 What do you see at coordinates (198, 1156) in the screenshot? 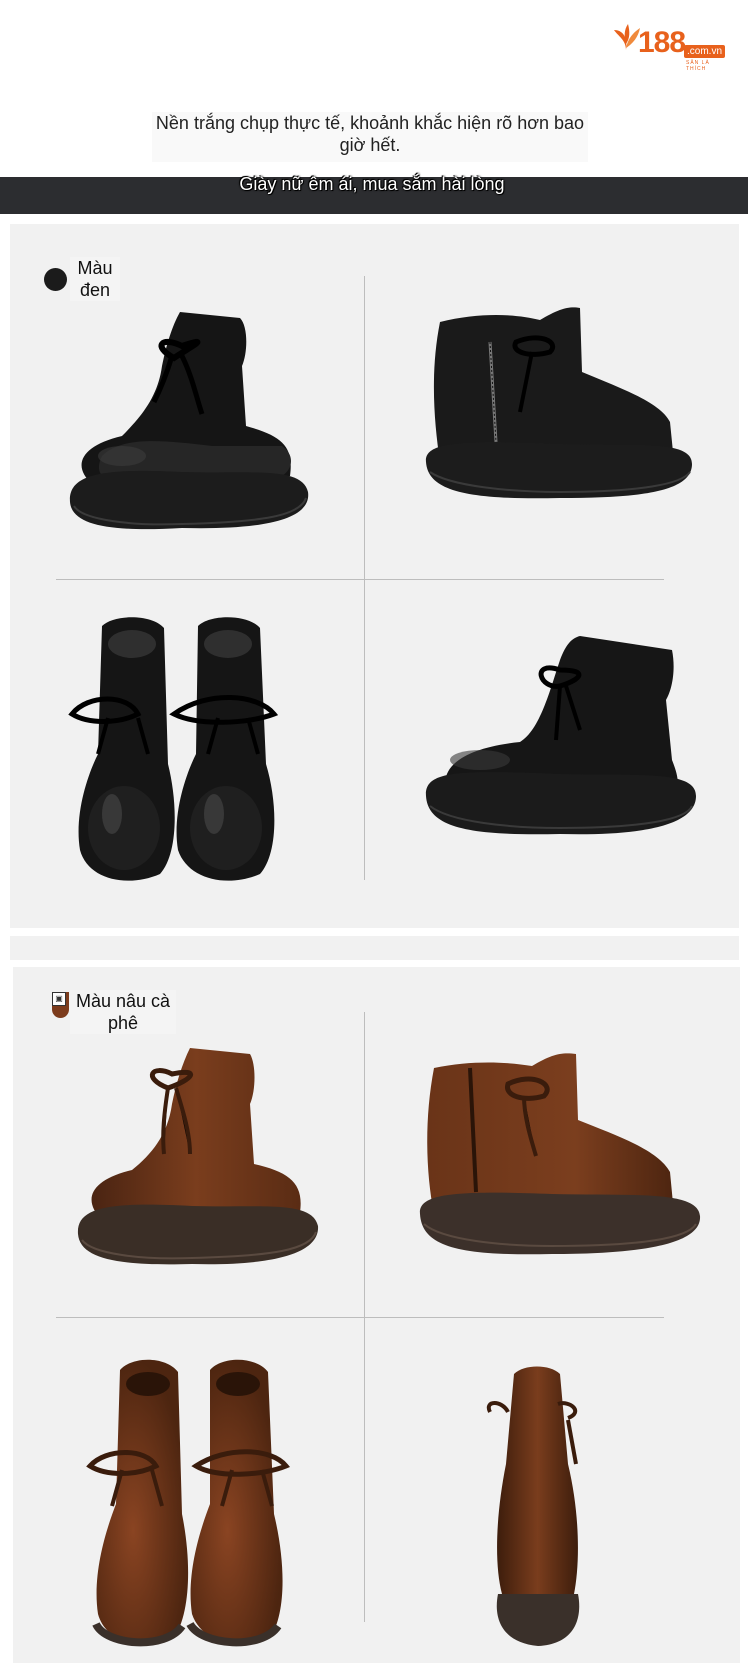
I see `brown-boot-side-image` at bounding box center [198, 1156].